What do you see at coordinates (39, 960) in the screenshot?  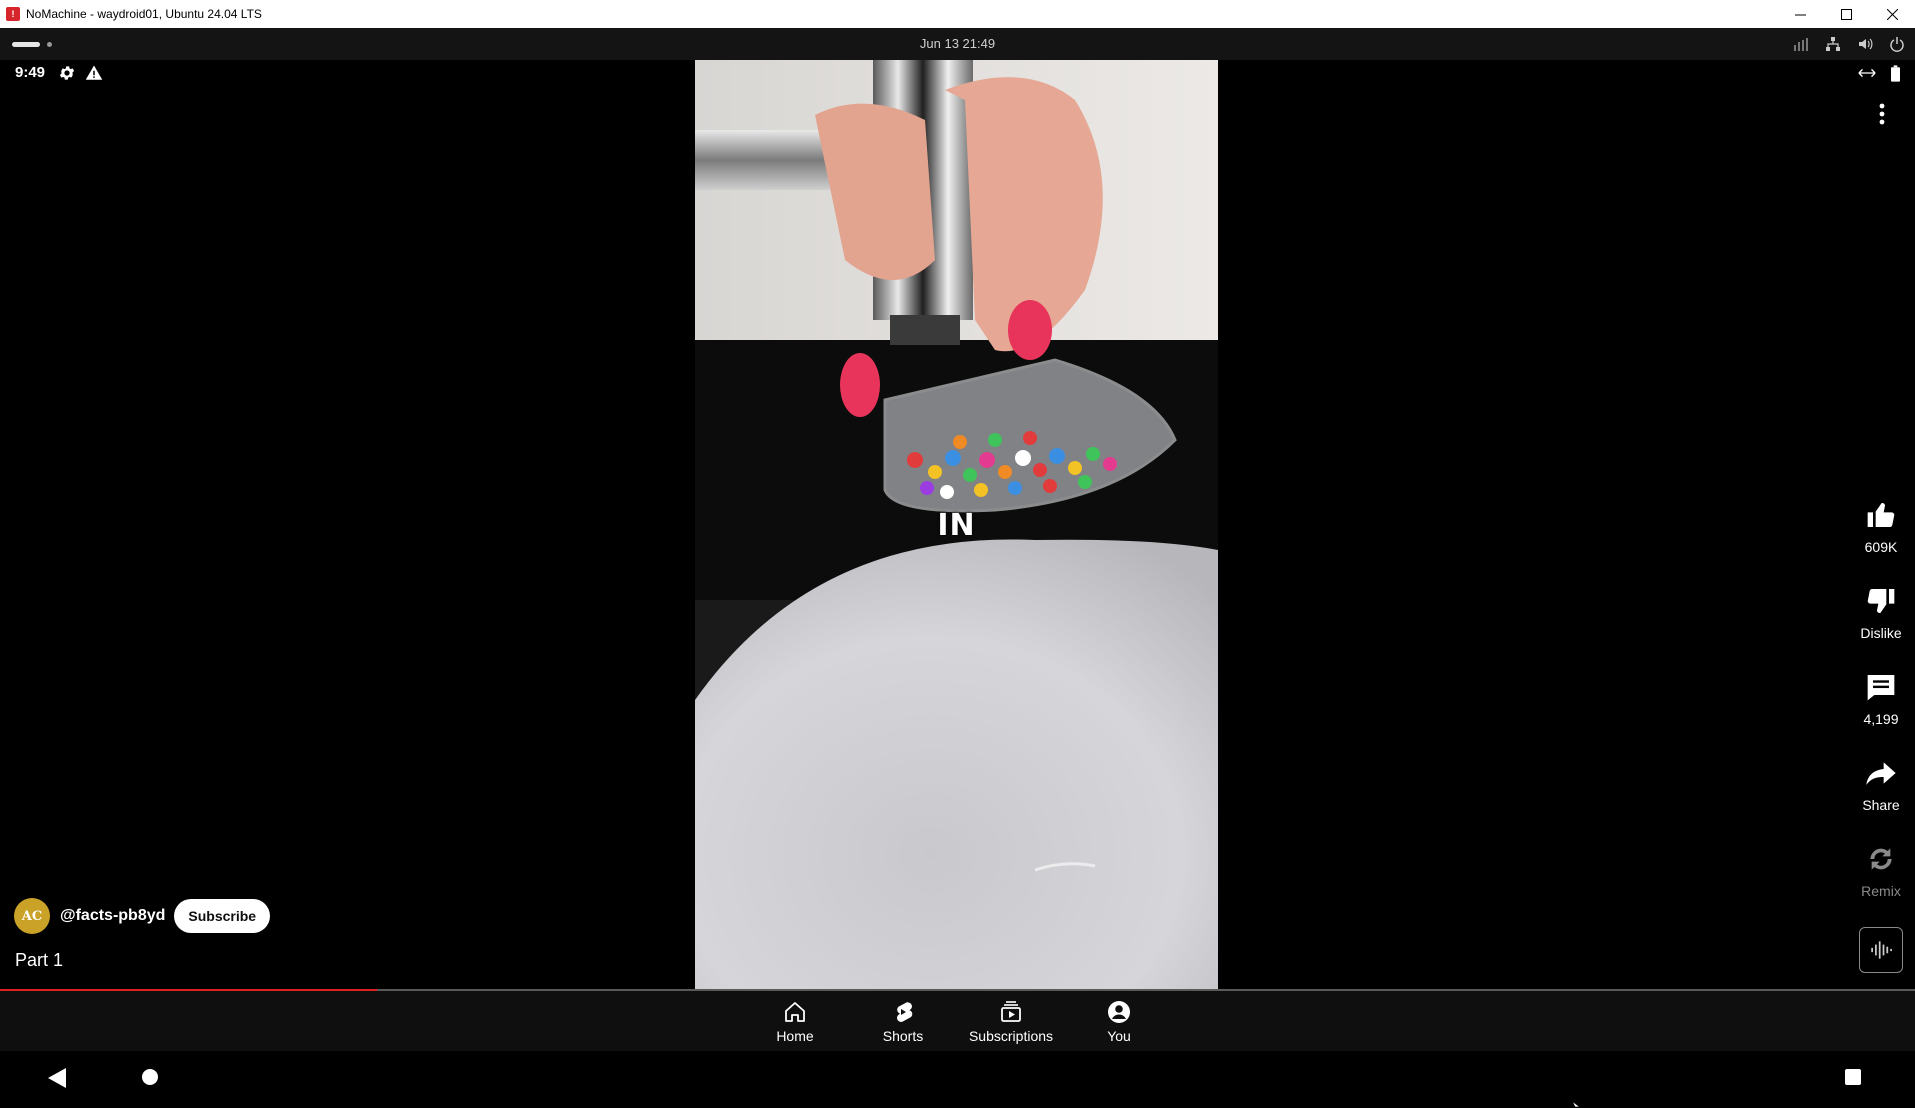 I see `video-title: Part 1` at bounding box center [39, 960].